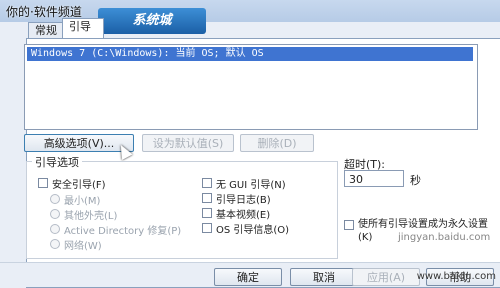  I want to click on no-gui-boot-label: 无 GUI 引导(N), so click(251, 185).